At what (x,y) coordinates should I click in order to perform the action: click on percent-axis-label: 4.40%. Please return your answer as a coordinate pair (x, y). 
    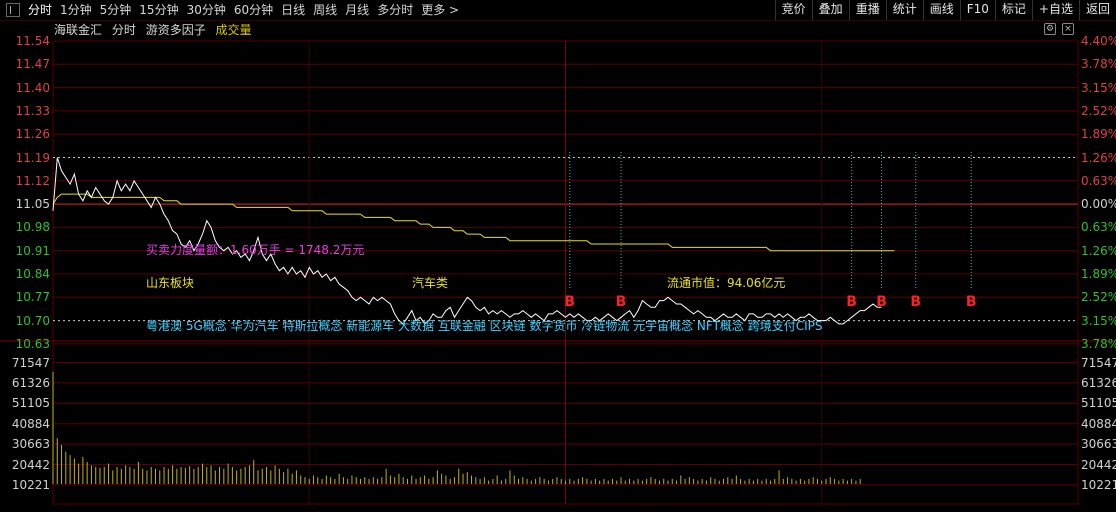
    Looking at the image, I should click on (1098, 41).